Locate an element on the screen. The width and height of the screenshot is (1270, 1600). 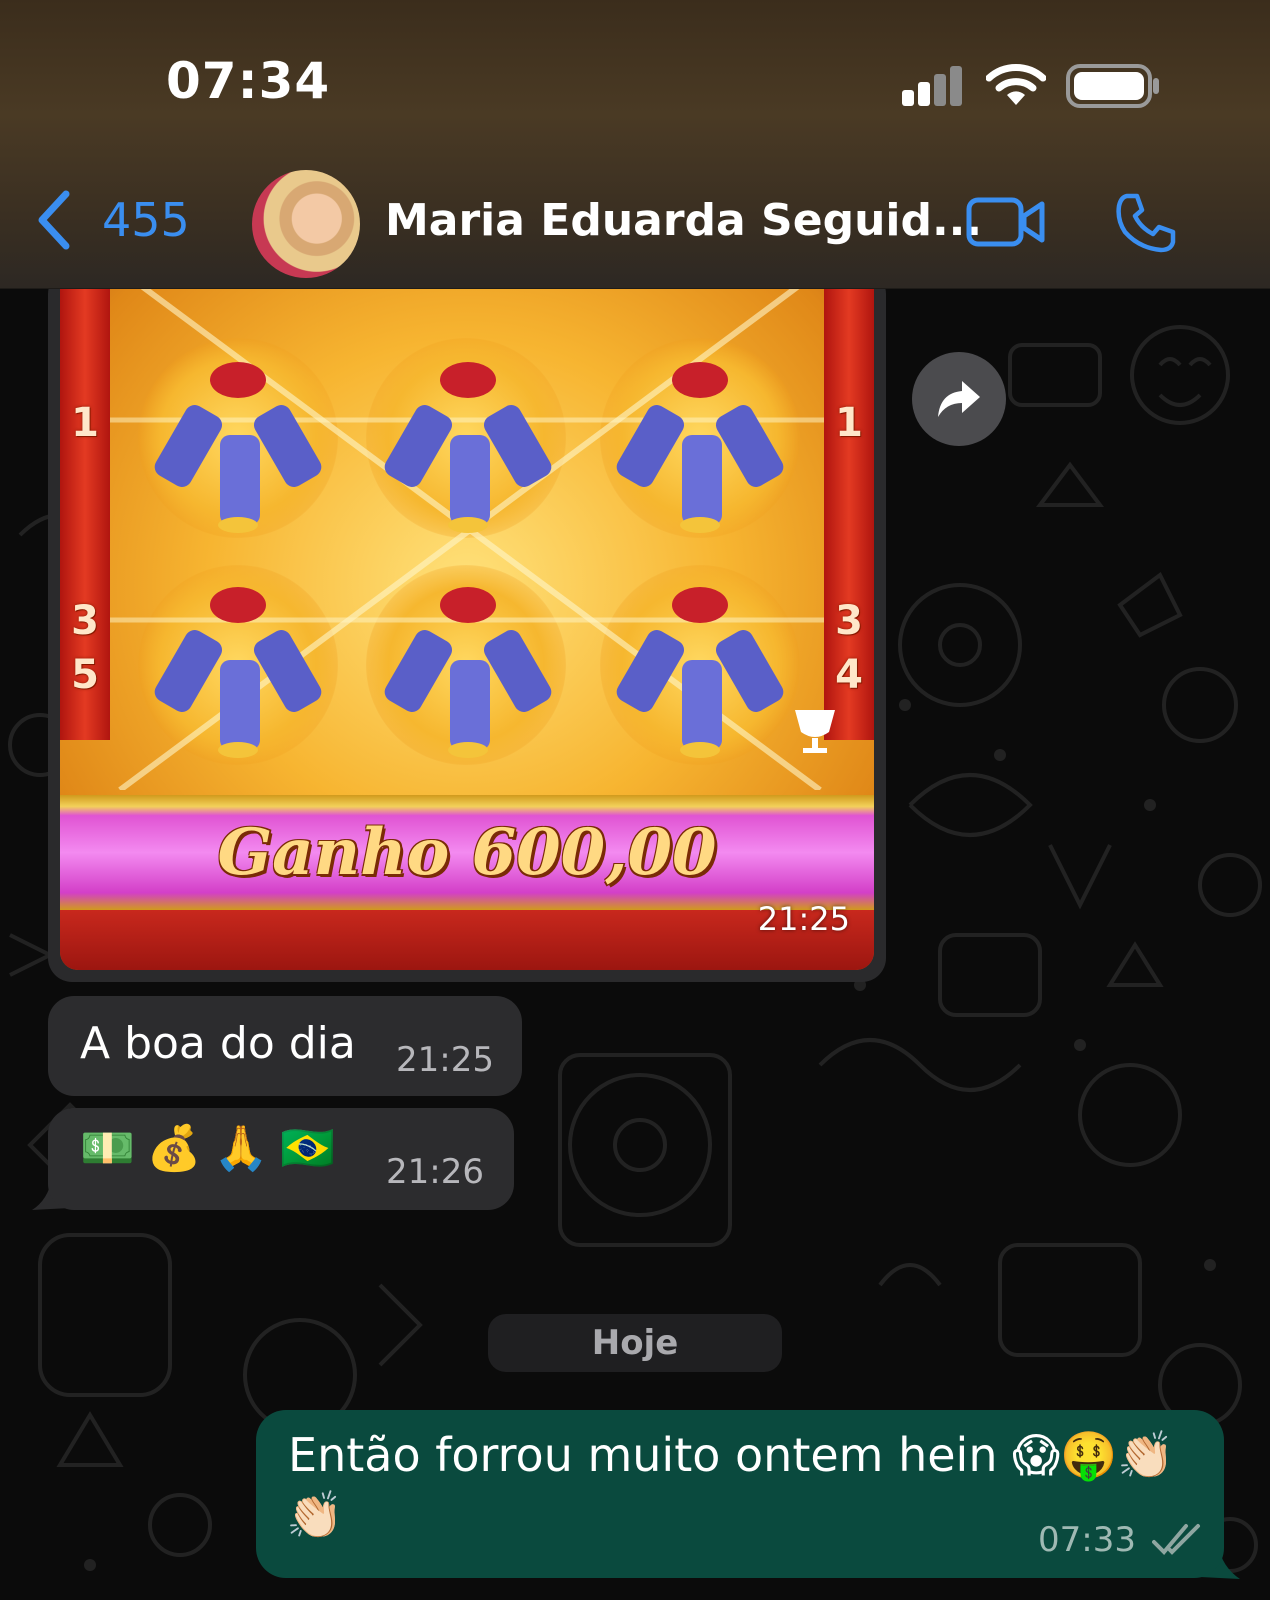
signal-icon is located at coordinates (932, 86).